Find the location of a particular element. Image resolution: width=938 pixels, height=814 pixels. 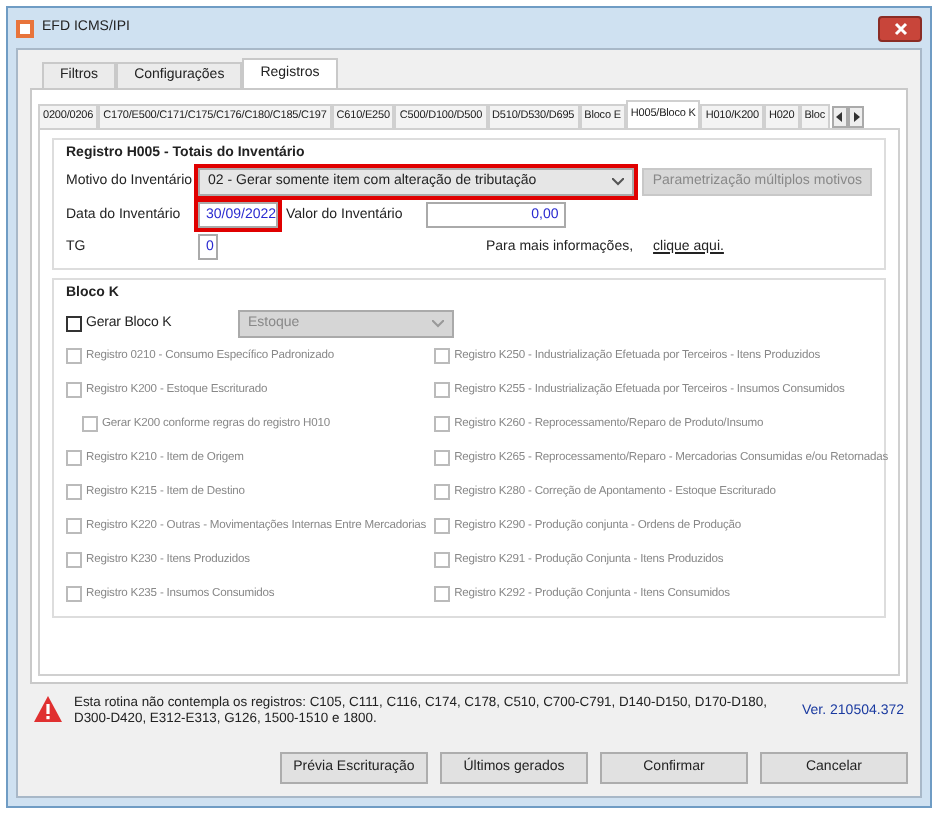

close-icon is located at coordinates (900, 28).